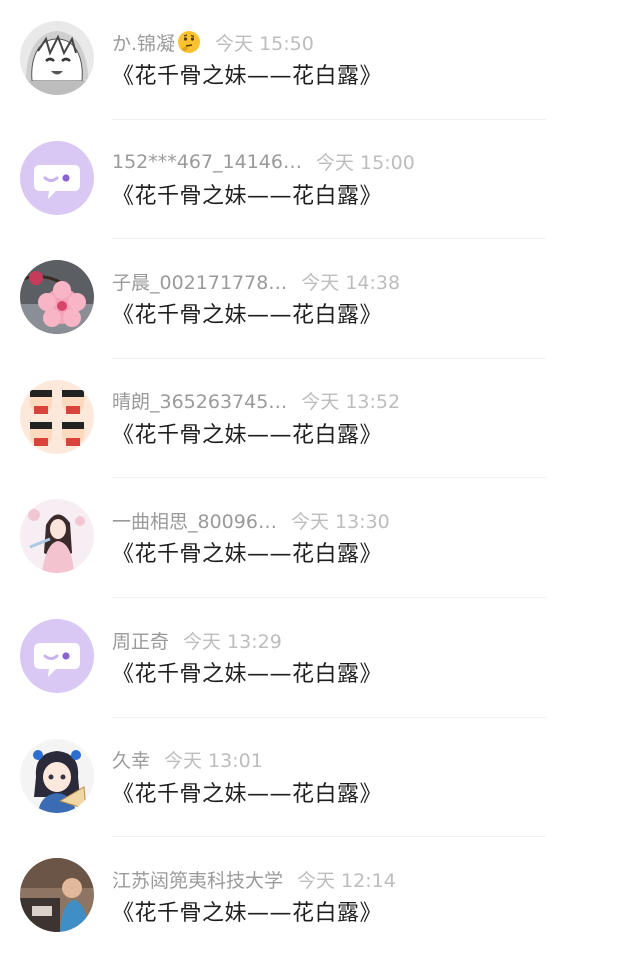  I want to click on timestamp: 今天 13:01, so click(213, 761).